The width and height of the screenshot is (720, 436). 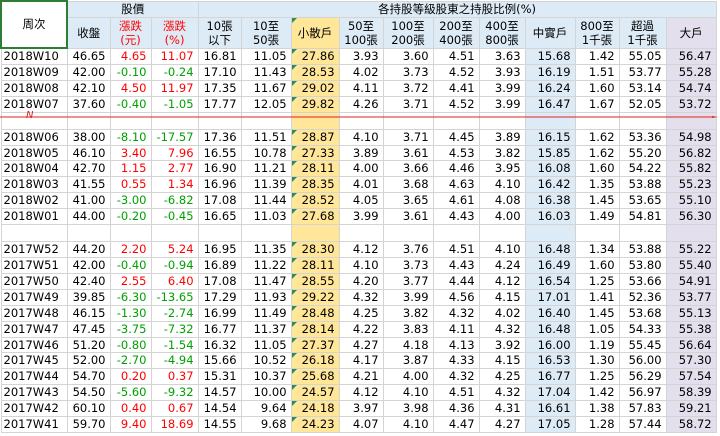 What do you see at coordinates (219, 281) in the screenshot?
I see `bracket-10-cell: 17.08` at bounding box center [219, 281].